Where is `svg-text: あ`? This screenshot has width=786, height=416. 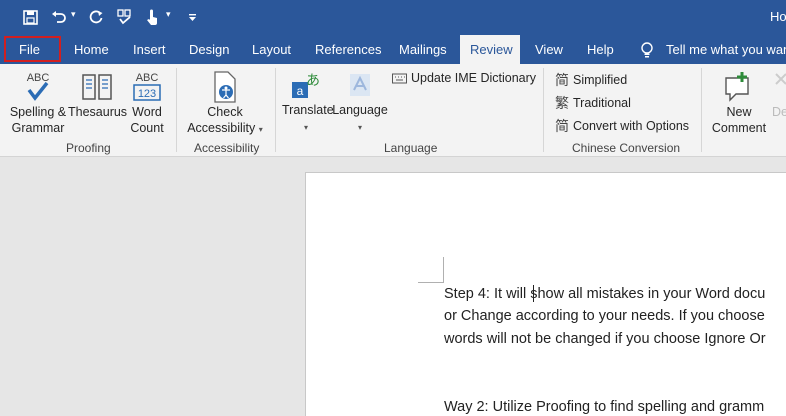 svg-text: あ is located at coordinates (313, 81).